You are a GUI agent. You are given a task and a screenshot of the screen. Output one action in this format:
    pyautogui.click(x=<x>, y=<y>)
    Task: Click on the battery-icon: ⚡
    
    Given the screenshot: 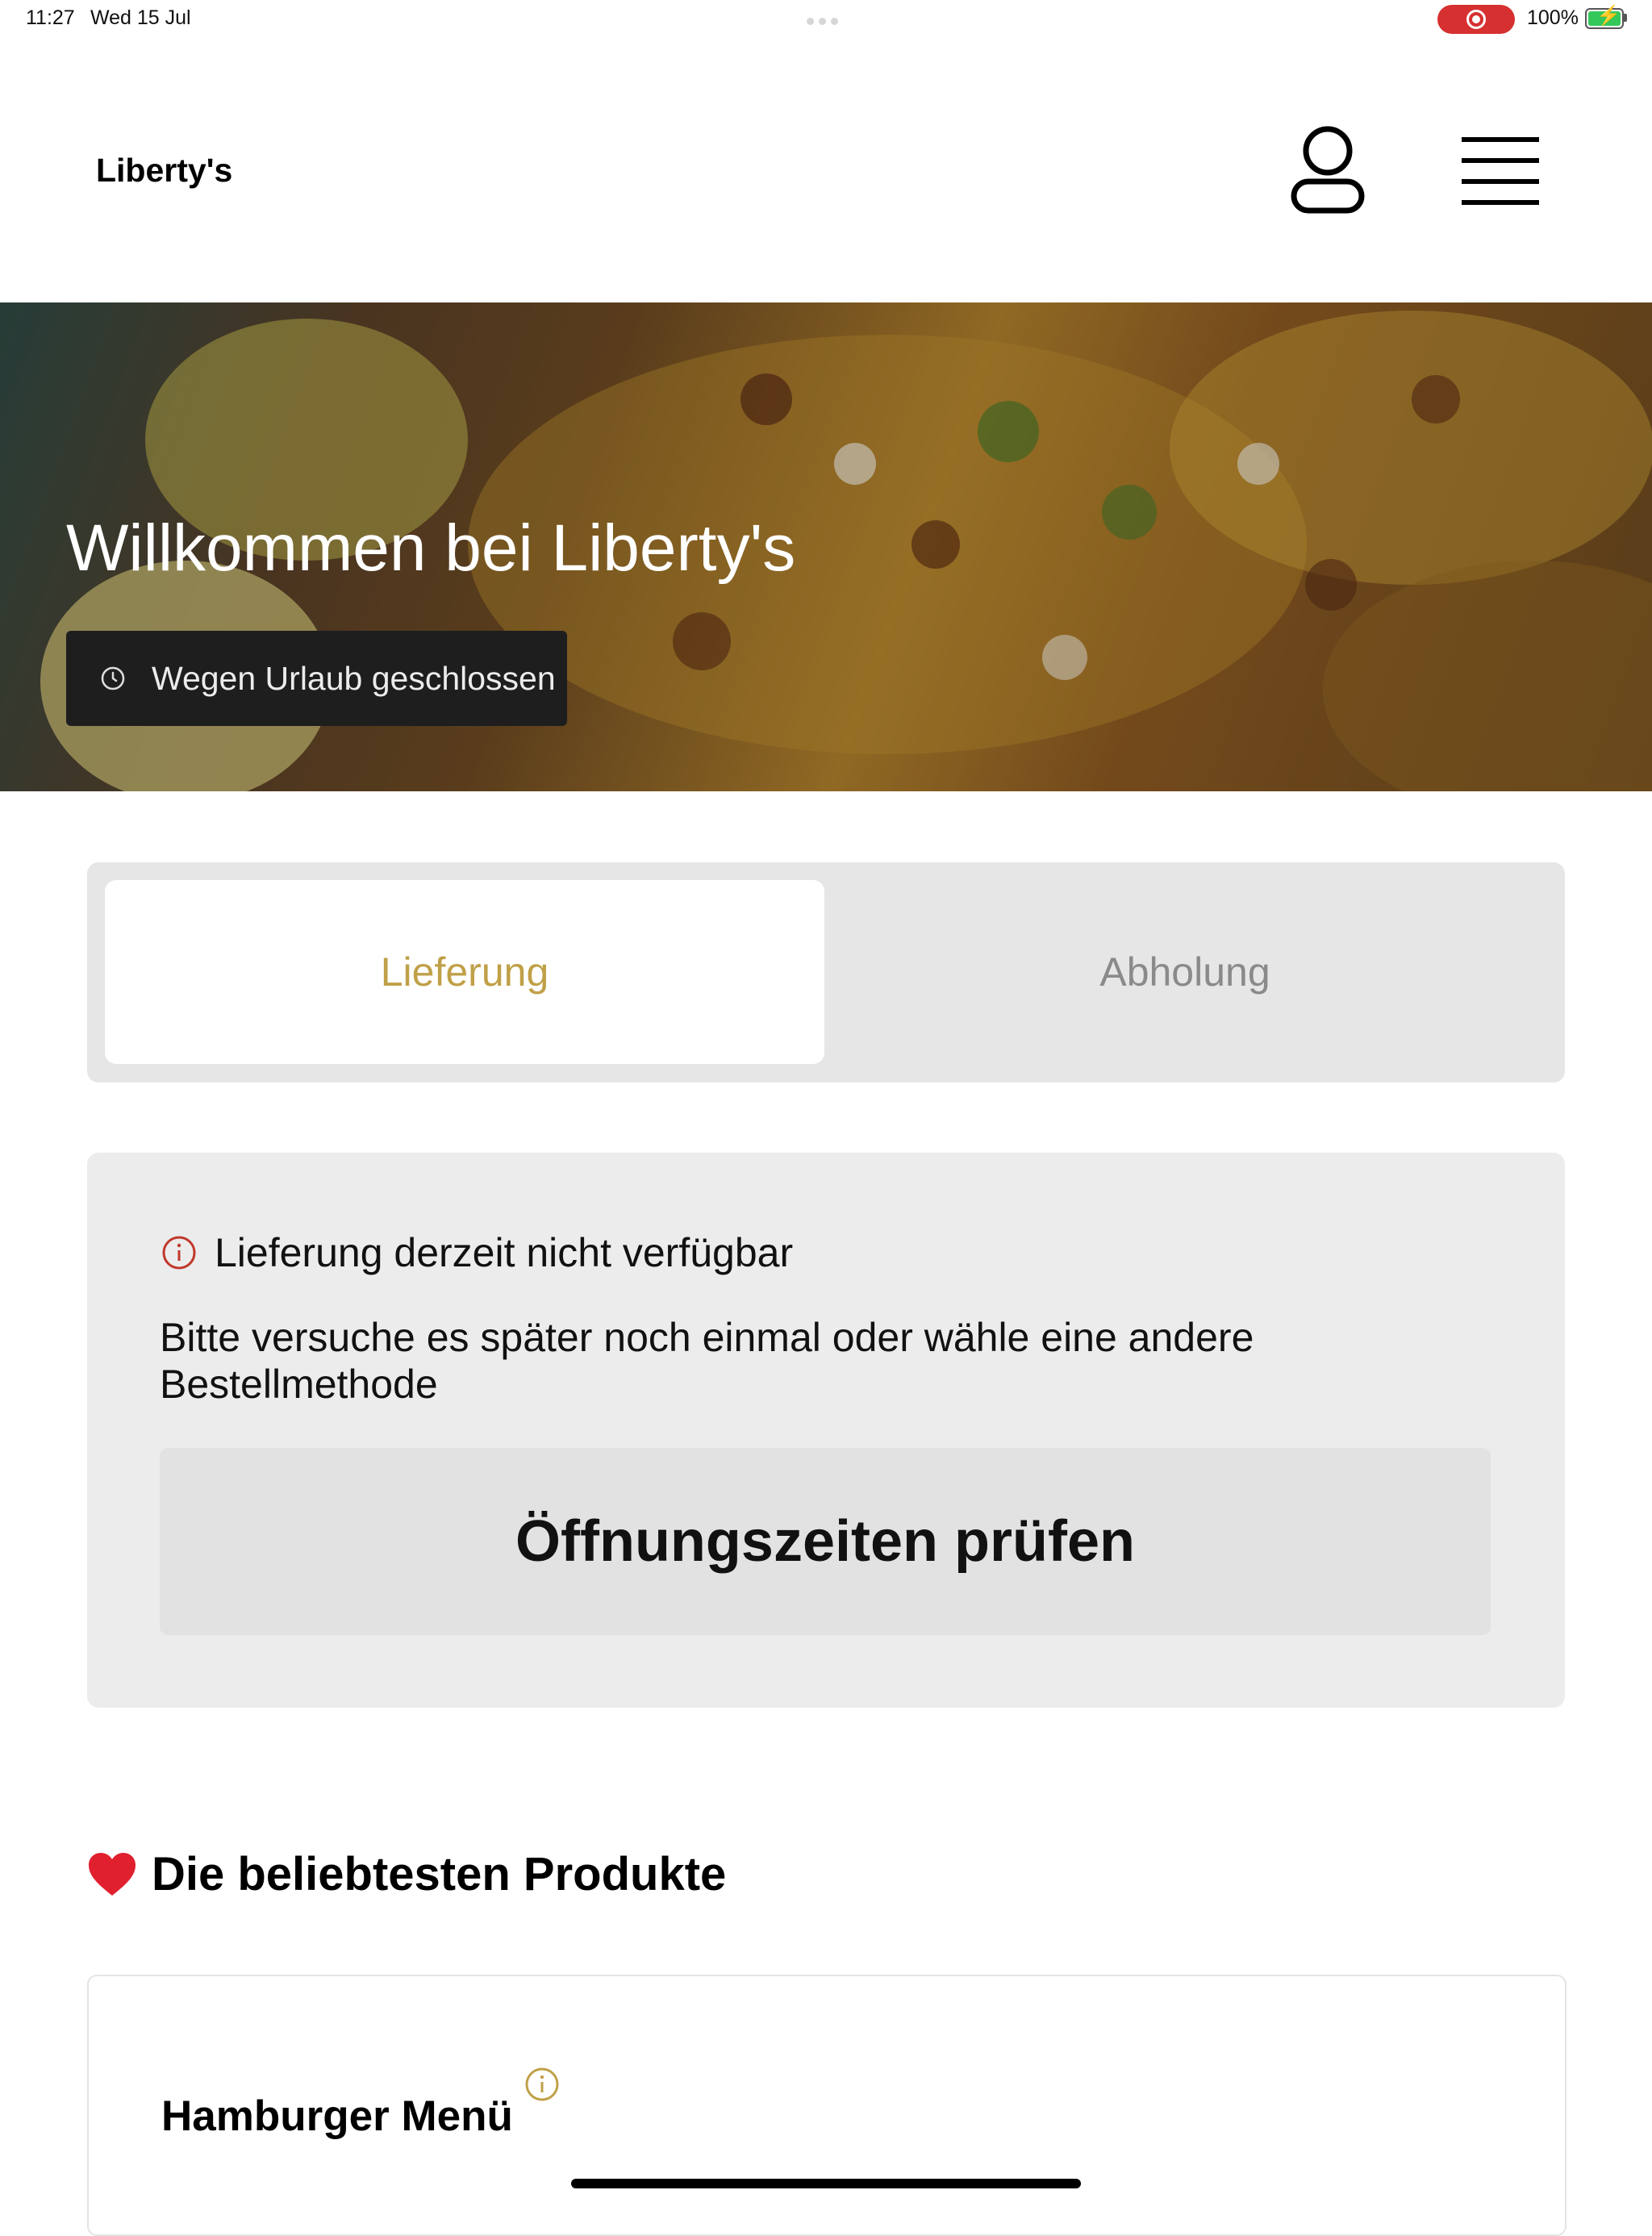 What is the action you would take?
    pyautogui.click(x=1604, y=17)
    